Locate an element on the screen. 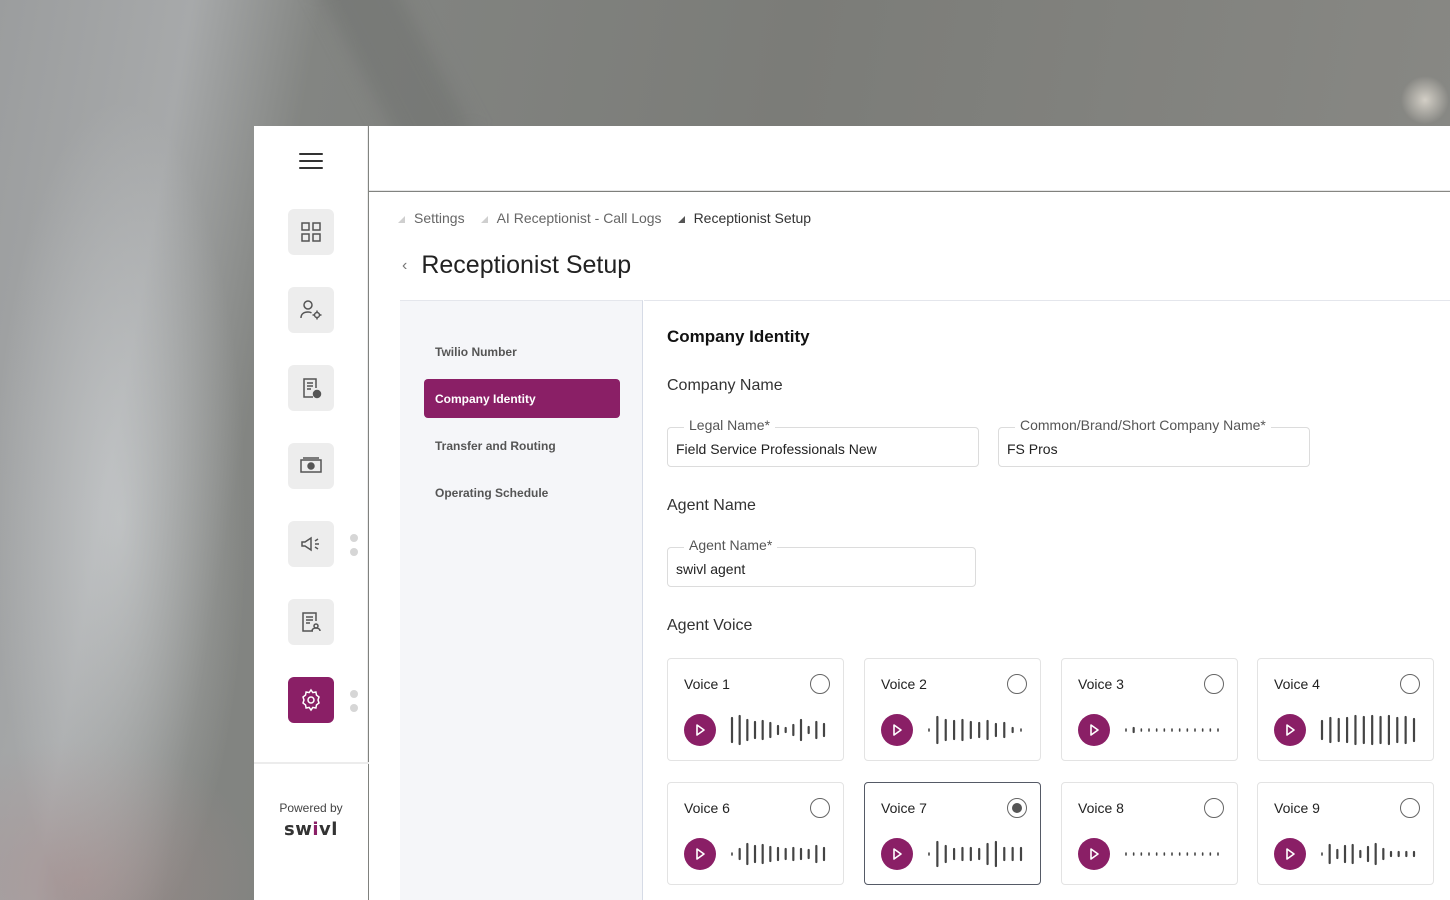 Image resolution: width=1450 pixels, height=900 pixels. voice-card: Voice 8 is located at coordinates (1149, 833).